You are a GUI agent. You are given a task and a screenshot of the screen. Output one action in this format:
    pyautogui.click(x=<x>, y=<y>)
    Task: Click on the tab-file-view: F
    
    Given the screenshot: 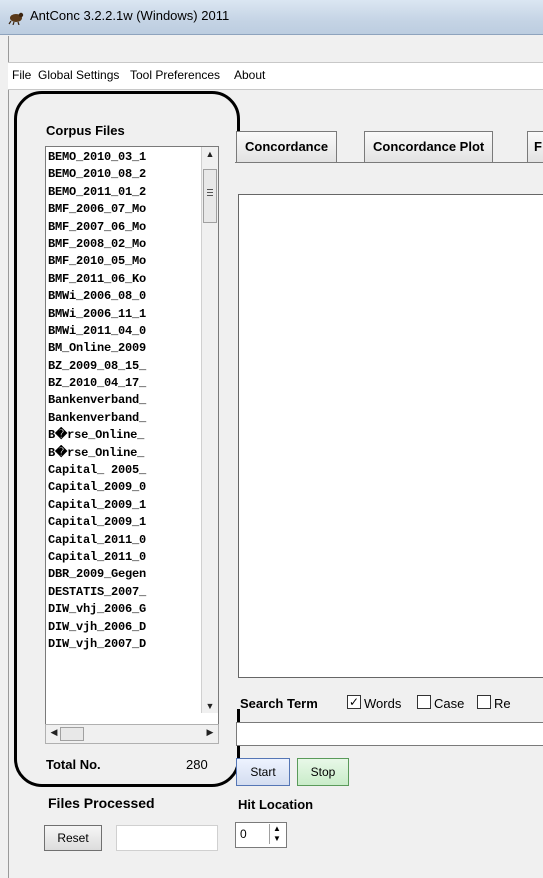 What is the action you would take?
    pyautogui.click(x=535, y=146)
    